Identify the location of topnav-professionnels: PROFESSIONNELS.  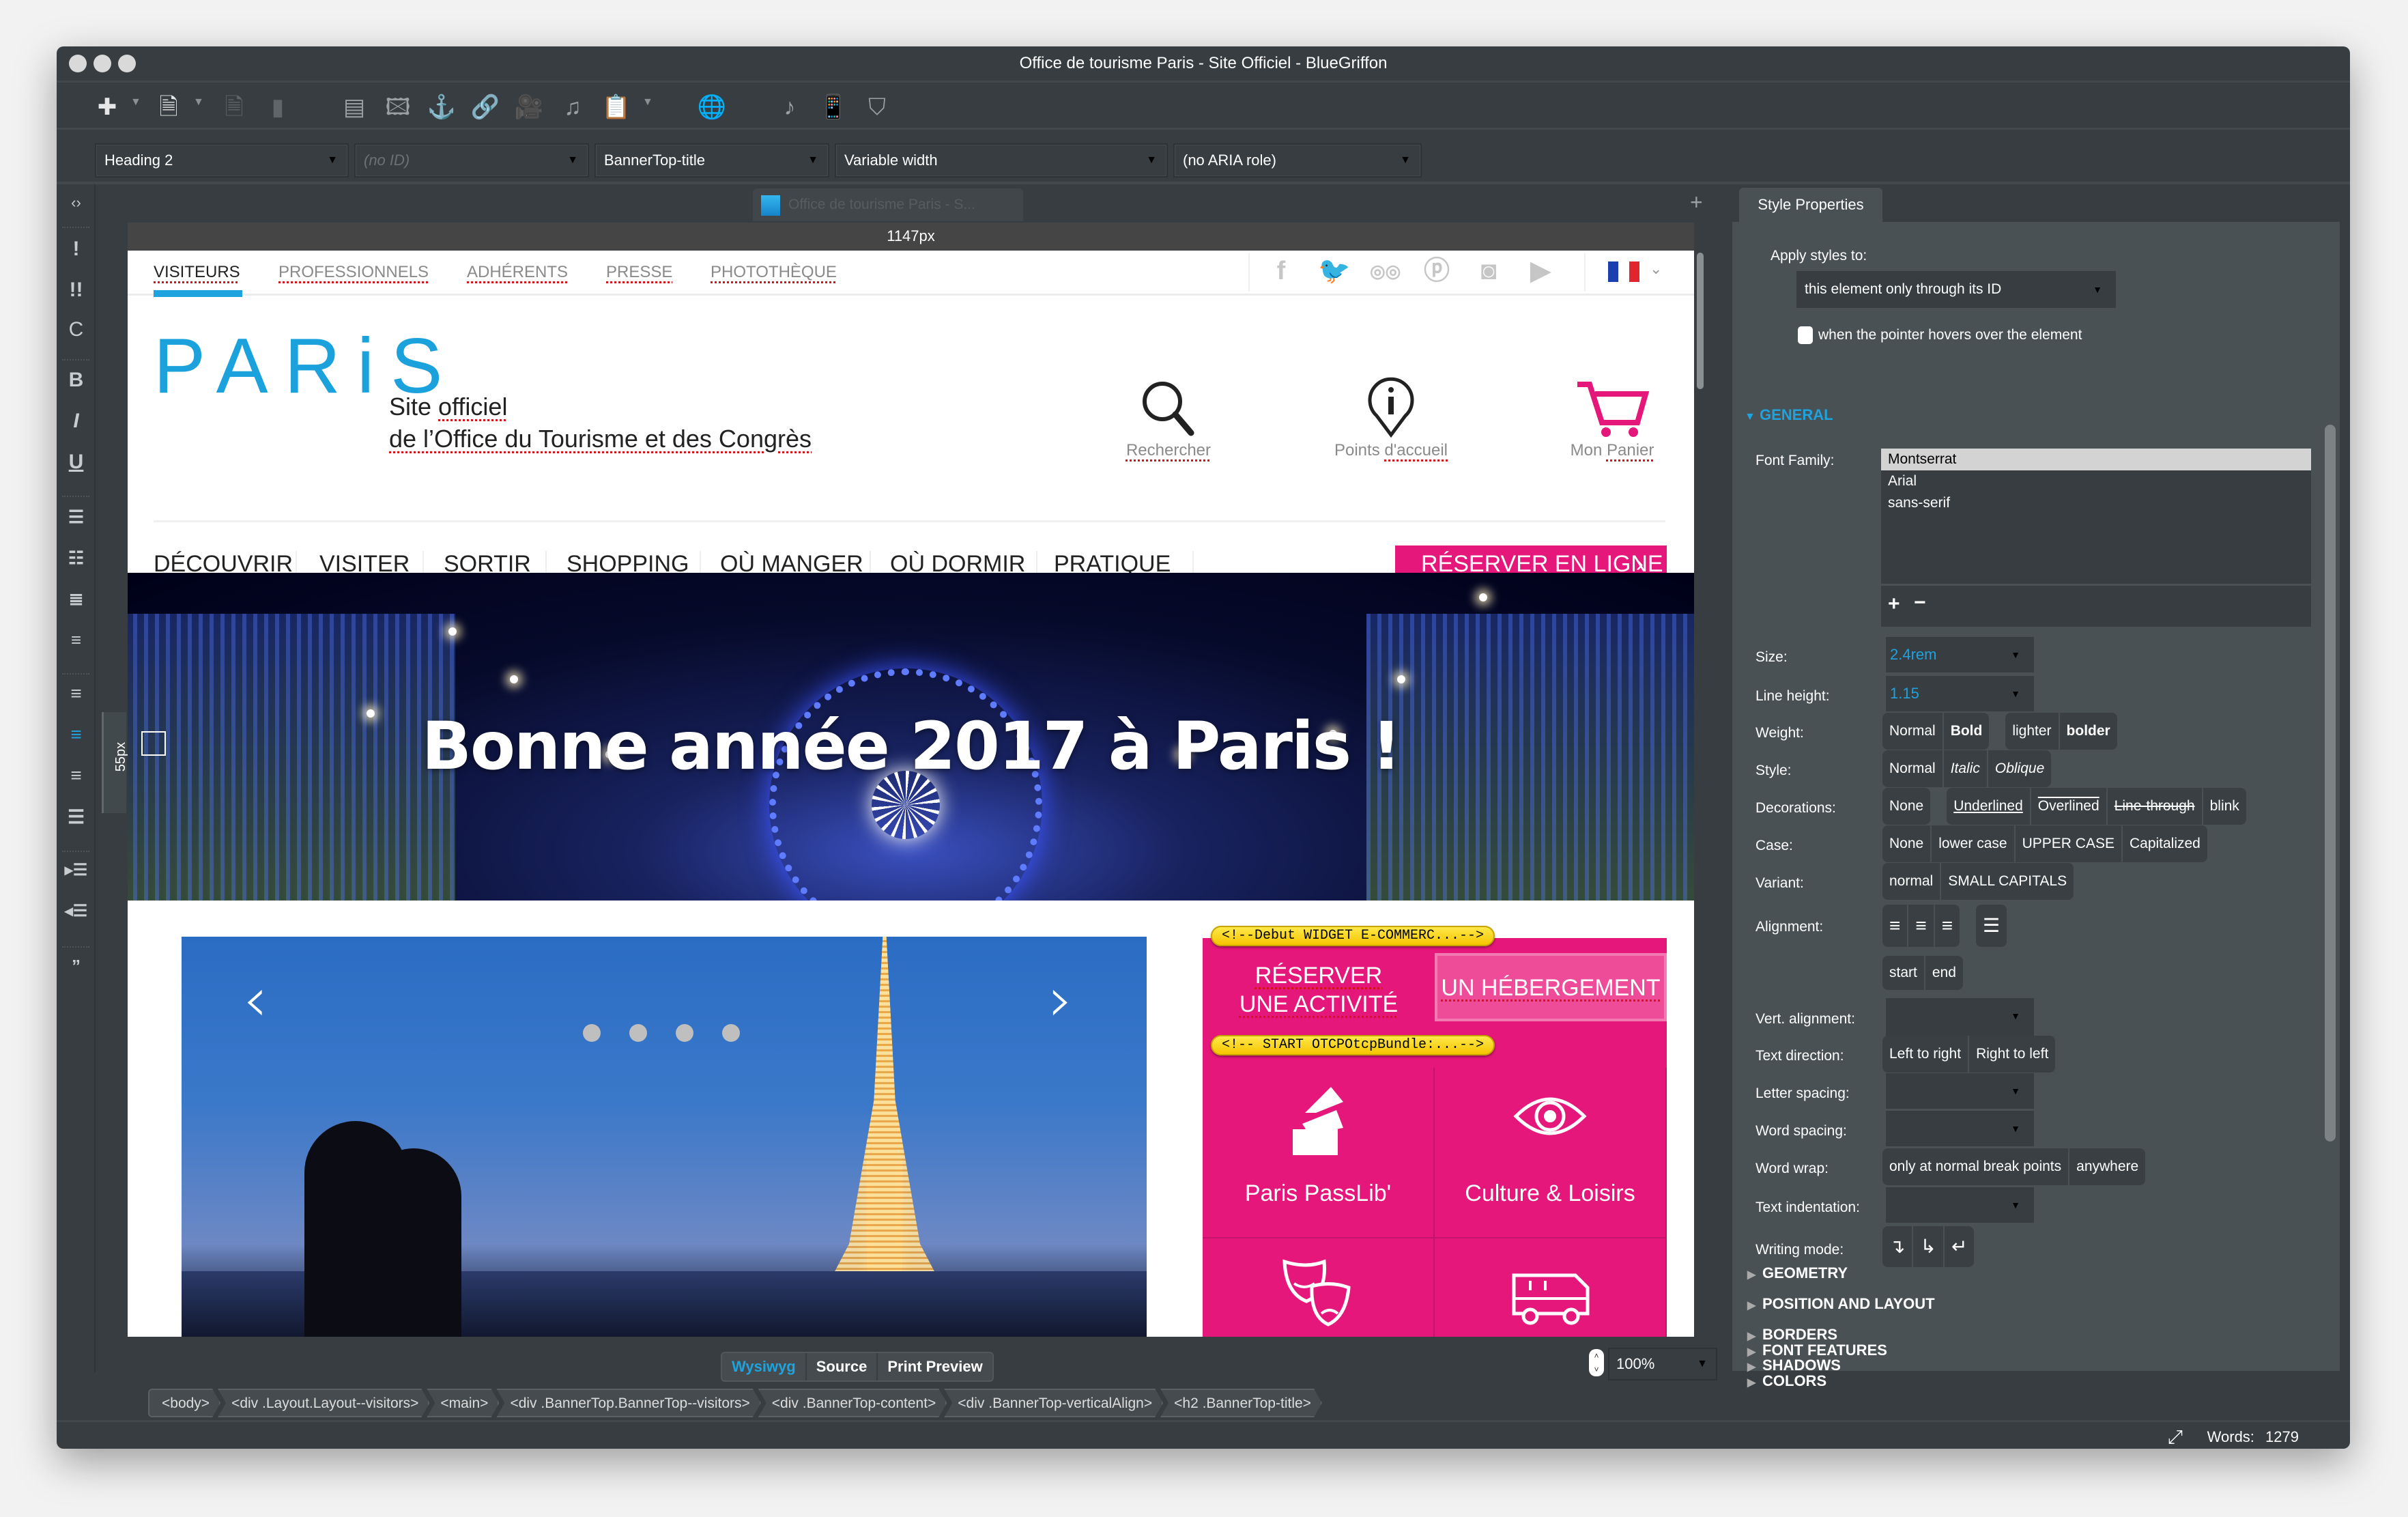
(353, 272).